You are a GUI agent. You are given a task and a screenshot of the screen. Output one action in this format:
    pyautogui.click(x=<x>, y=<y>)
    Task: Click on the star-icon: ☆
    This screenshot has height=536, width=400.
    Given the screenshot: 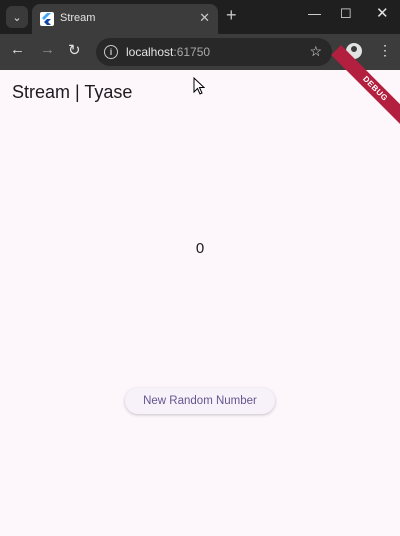 What is the action you would take?
    pyautogui.click(x=315, y=51)
    